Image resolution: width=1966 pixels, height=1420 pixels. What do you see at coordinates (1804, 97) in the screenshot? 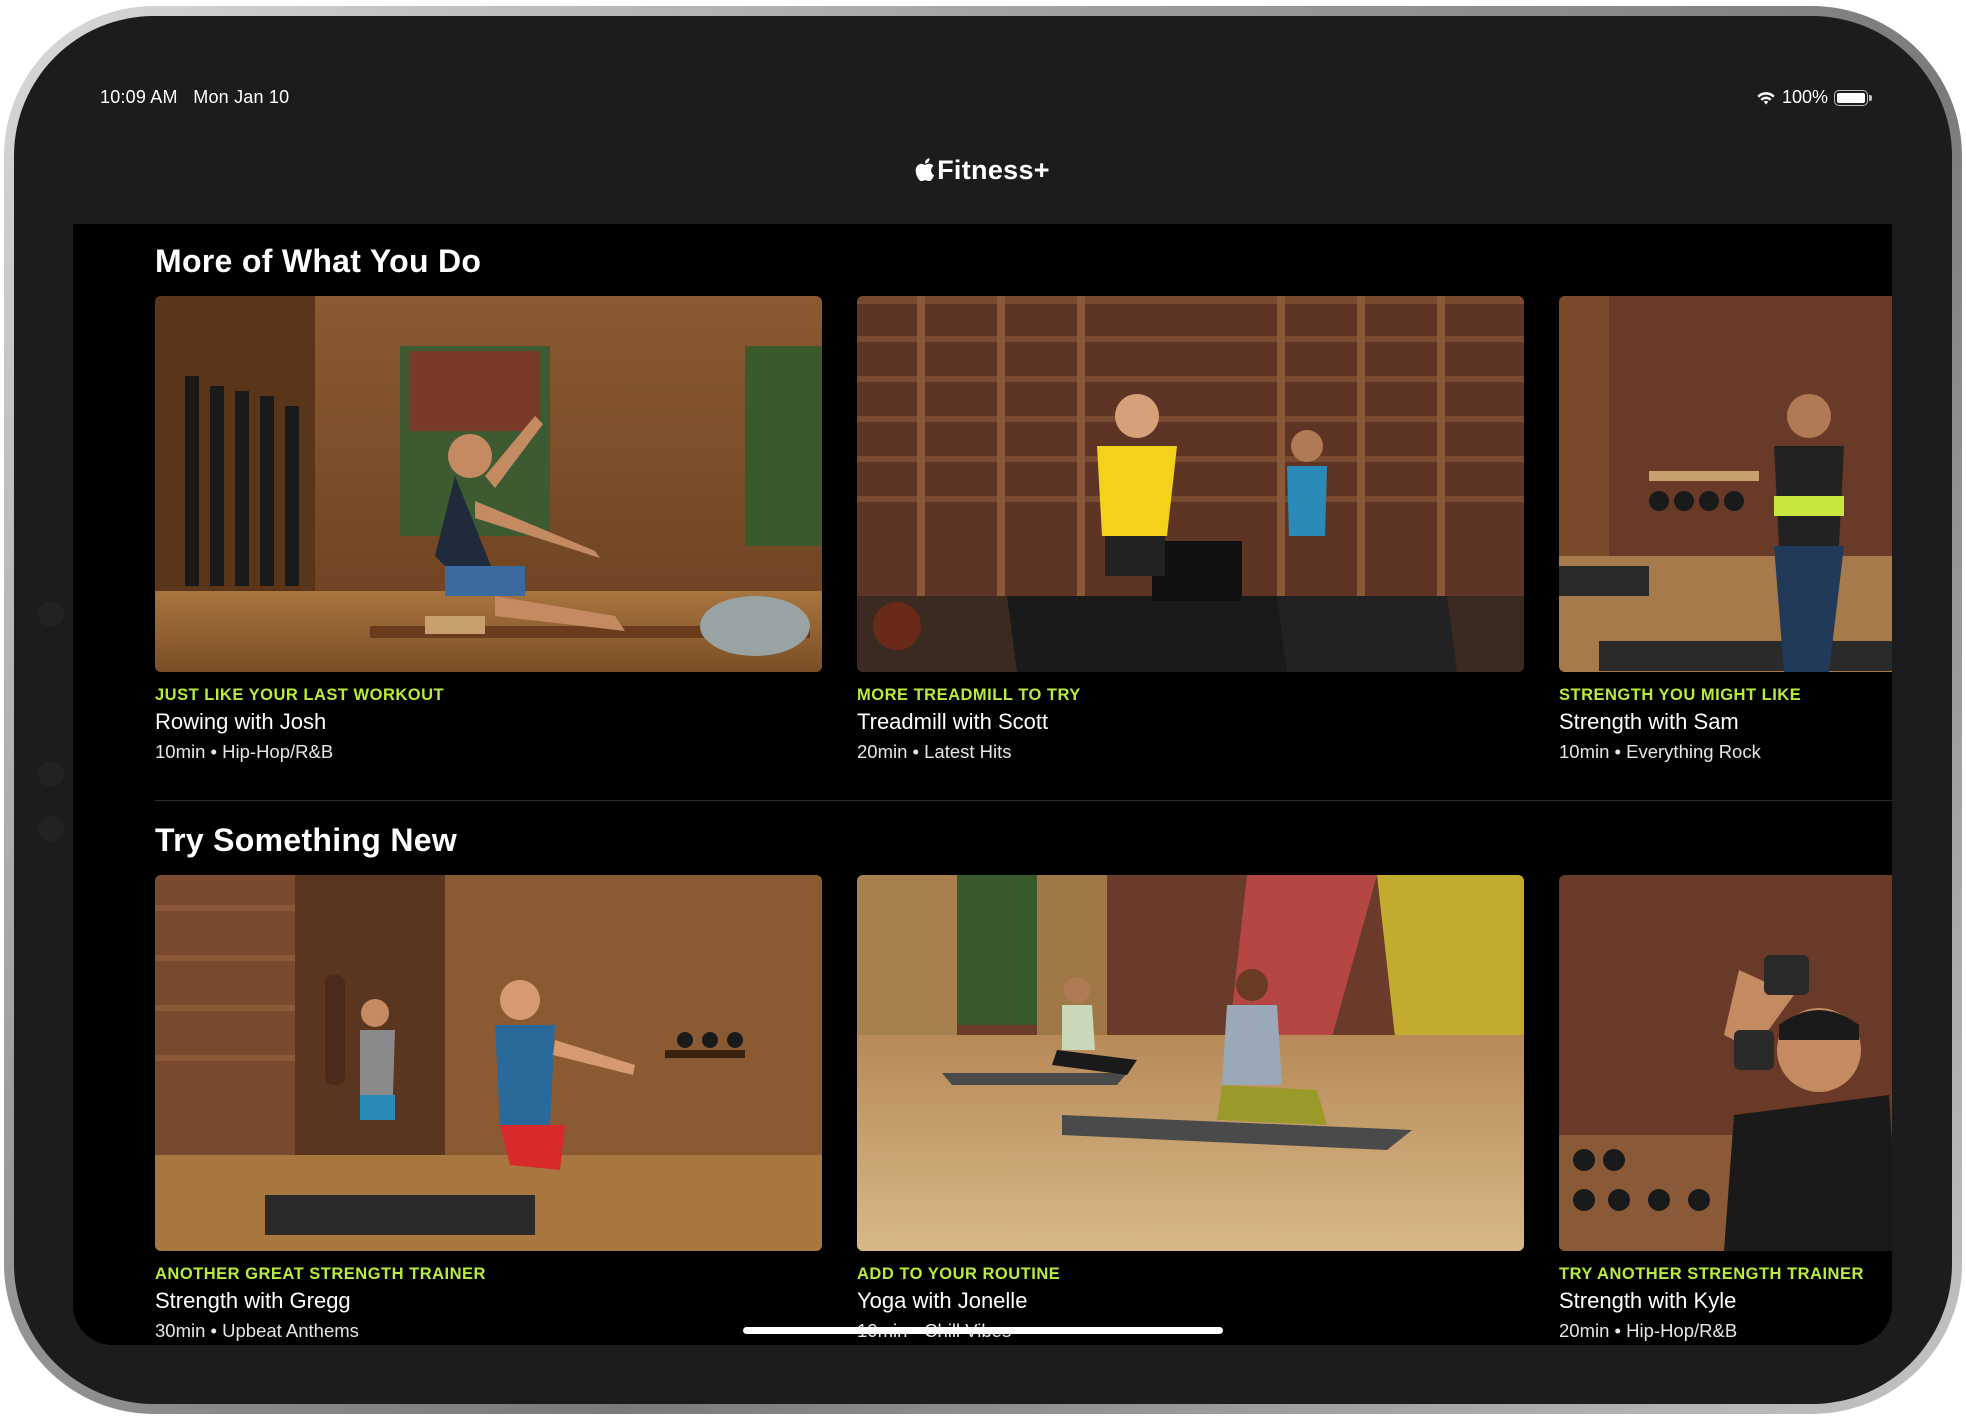
I see `battery-percent: 100%` at bounding box center [1804, 97].